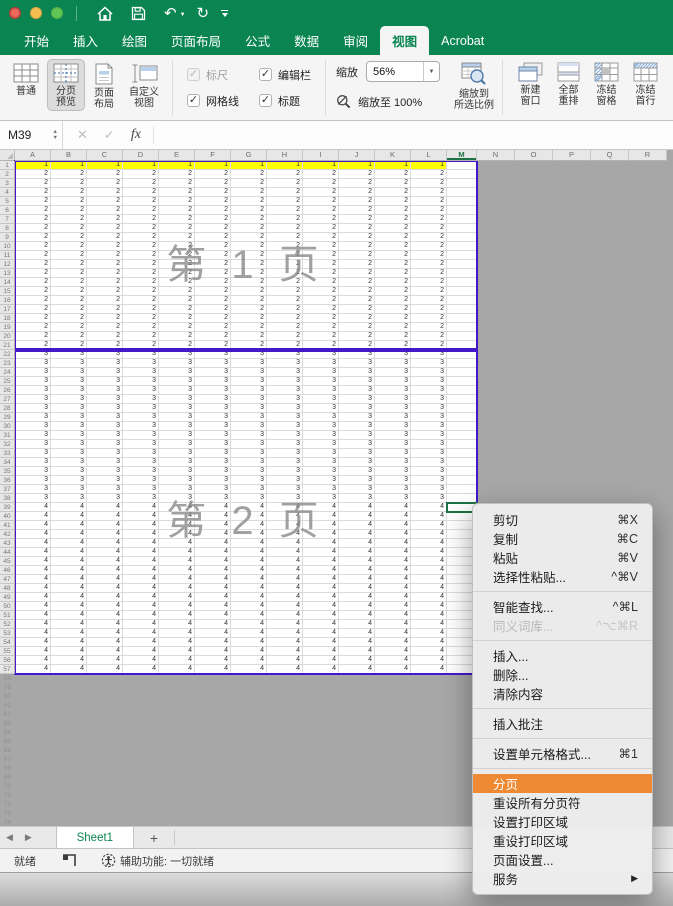 The height and width of the screenshot is (906, 673). Describe the element at coordinates (7, 183) in the screenshot. I see `row-header-3: 3` at that location.